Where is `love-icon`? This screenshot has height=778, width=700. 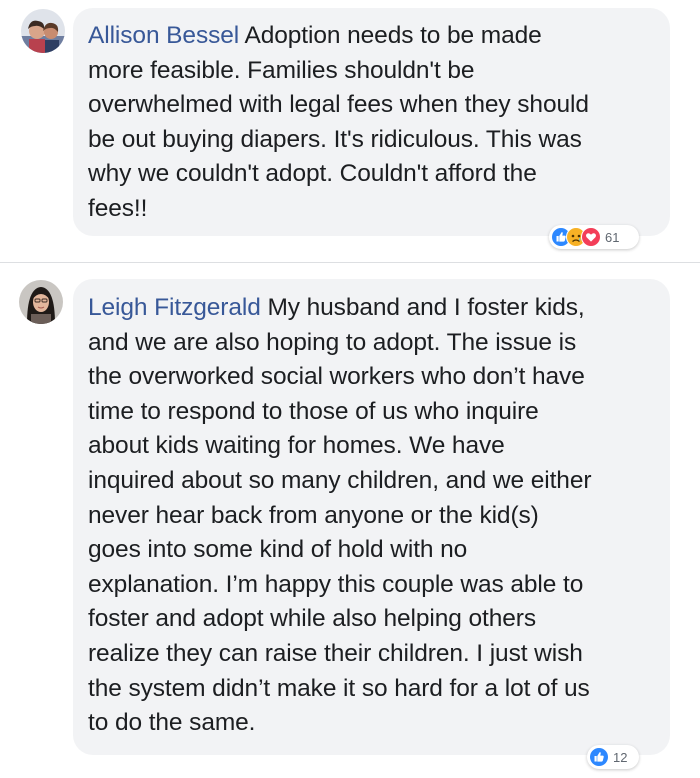 love-icon is located at coordinates (591, 237).